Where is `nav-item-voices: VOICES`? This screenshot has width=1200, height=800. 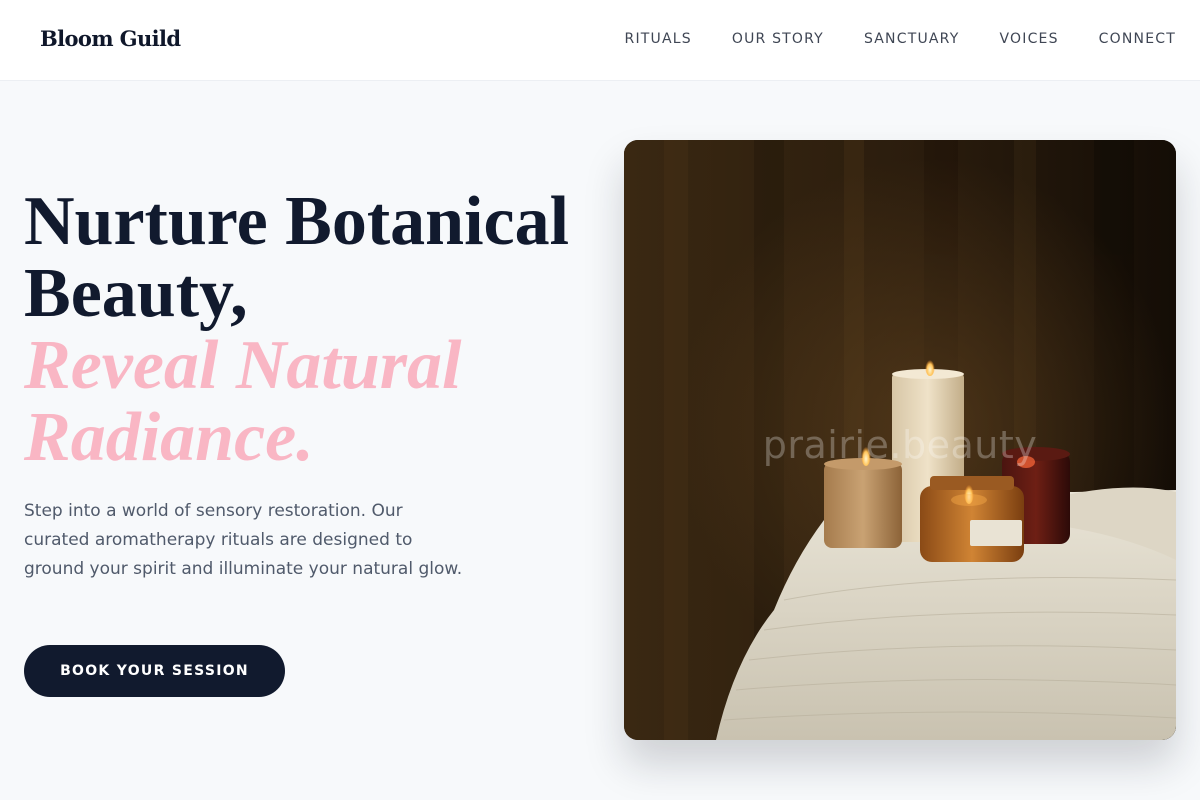 nav-item-voices: VOICES is located at coordinates (1028, 39).